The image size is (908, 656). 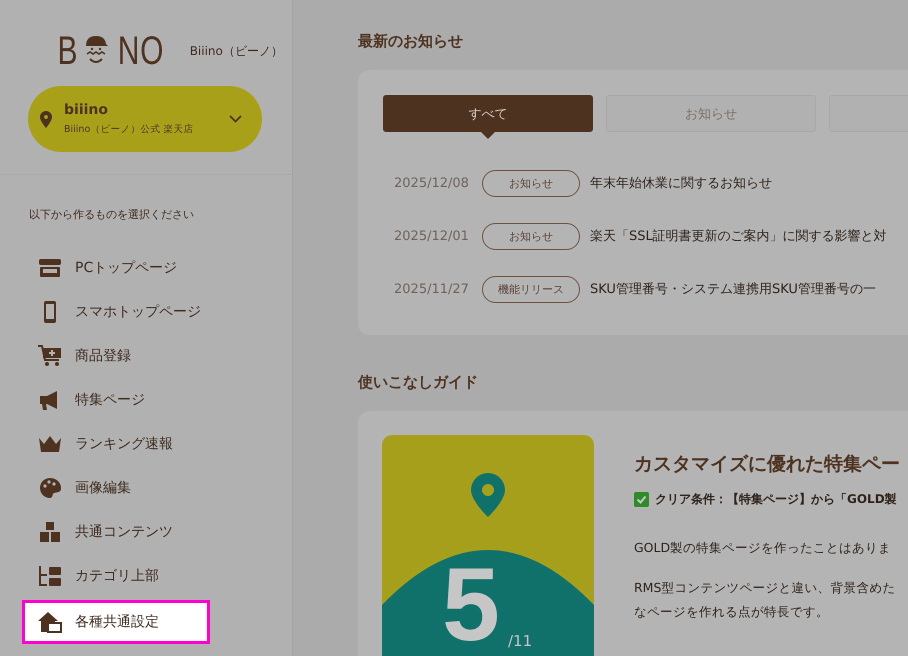 What do you see at coordinates (763, 548) in the screenshot?
I see `guide-text-line: GOLD製の特集ページを作ったことはありま` at bounding box center [763, 548].